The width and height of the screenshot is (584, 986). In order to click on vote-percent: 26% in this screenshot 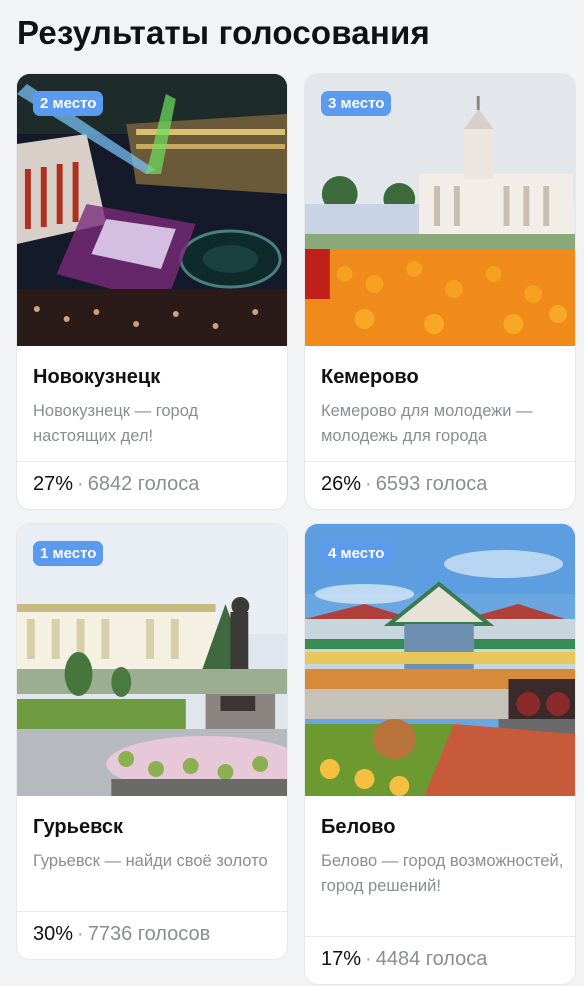, I will do `click(341, 484)`.